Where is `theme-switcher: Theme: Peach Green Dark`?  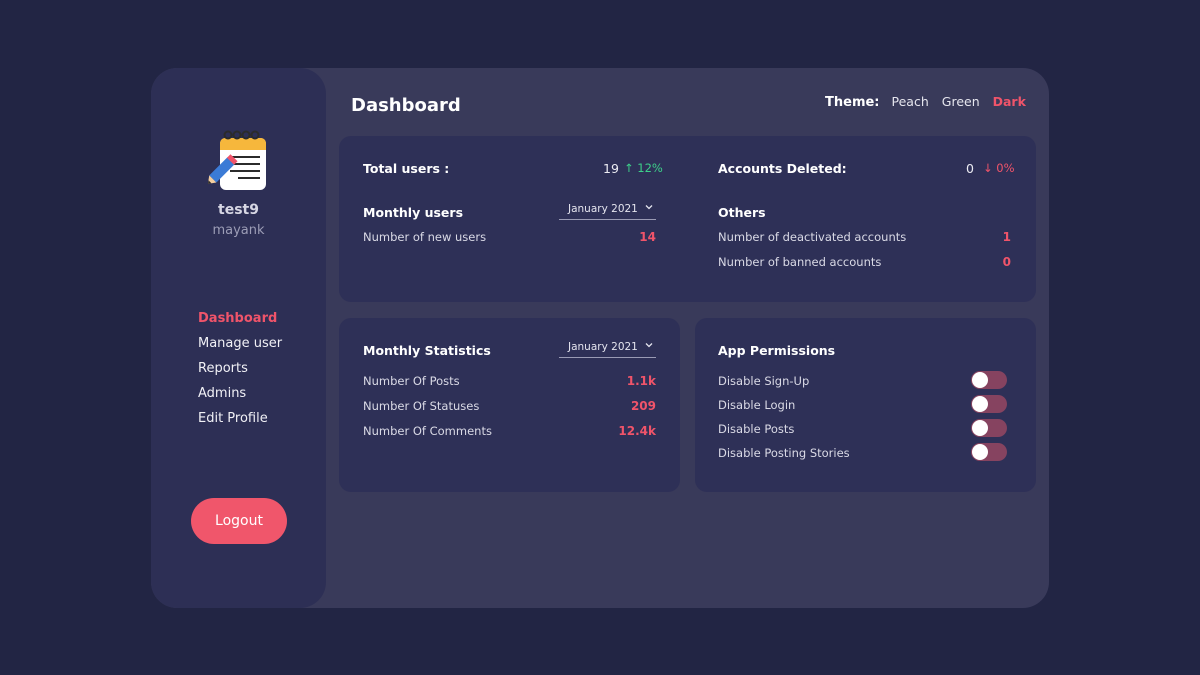 theme-switcher: Theme: Peach Green Dark is located at coordinates (925, 102).